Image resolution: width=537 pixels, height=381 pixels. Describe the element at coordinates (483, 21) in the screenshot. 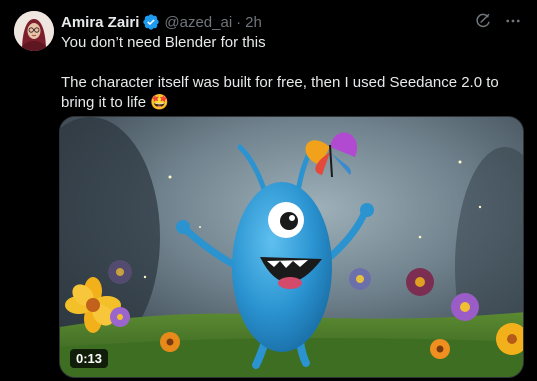

I see `grok-icon` at that location.